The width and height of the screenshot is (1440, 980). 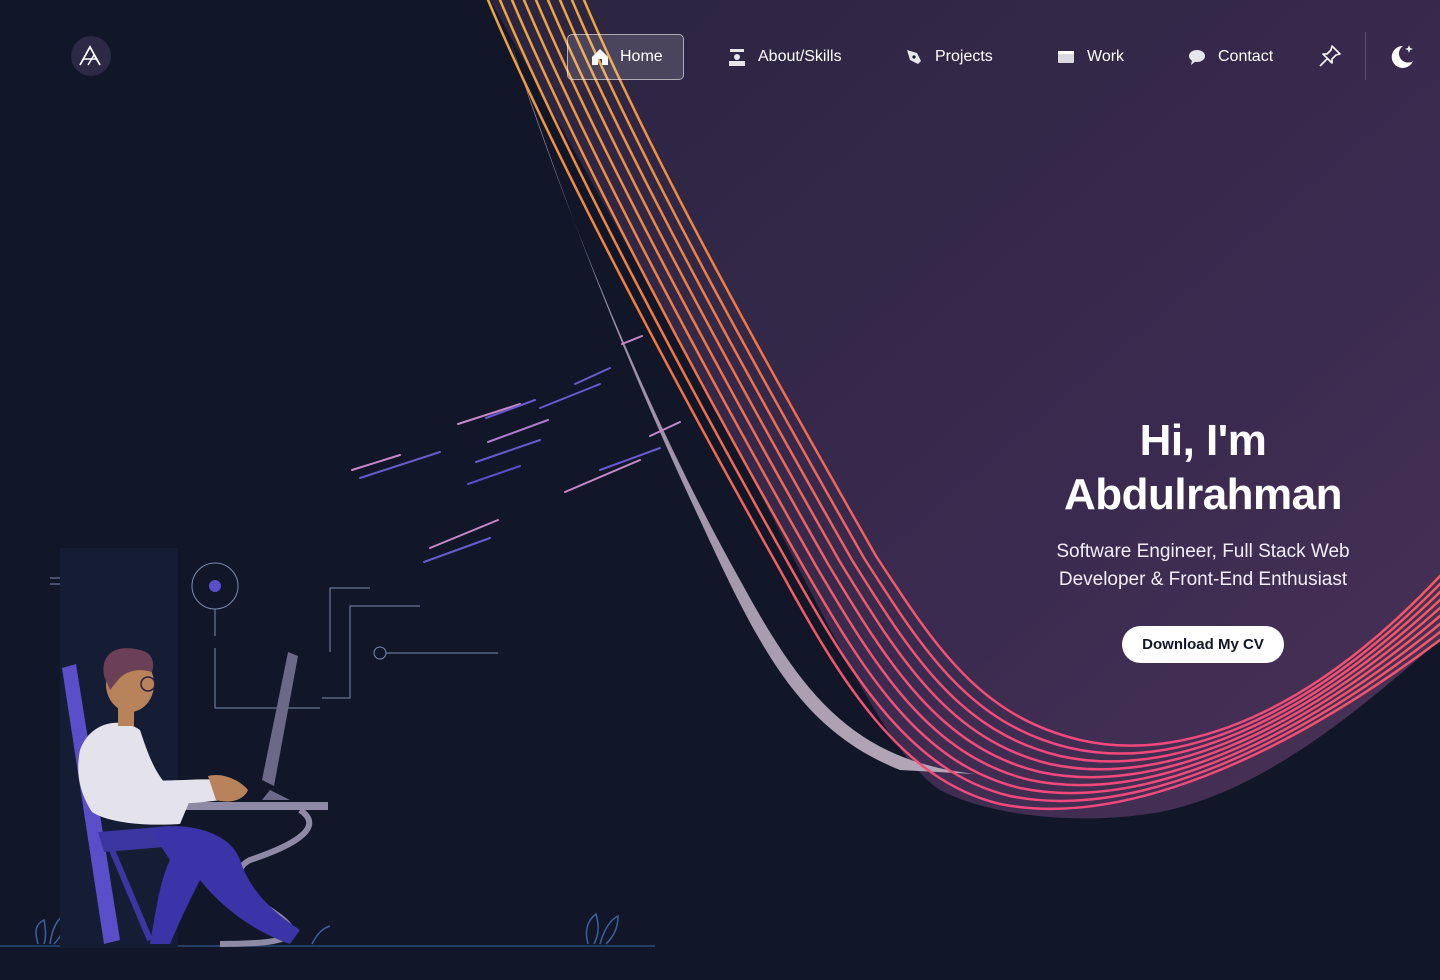 What do you see at coordinates (914, 57) in the screenshot?
I see `pen-tool-icon` at bounding box center [914, 57].